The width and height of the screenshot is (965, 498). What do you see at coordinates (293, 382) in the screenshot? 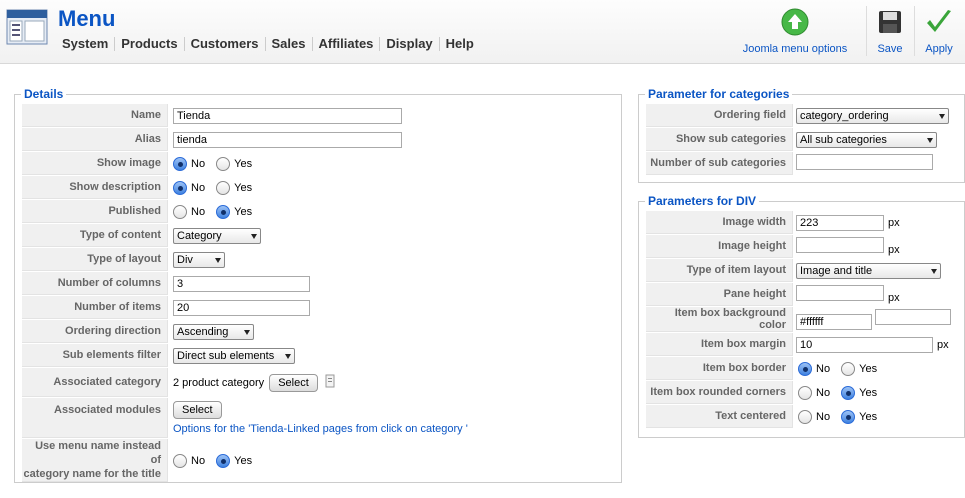
I see `associated-category-select-button: Select` at bounding box center [293, 382].